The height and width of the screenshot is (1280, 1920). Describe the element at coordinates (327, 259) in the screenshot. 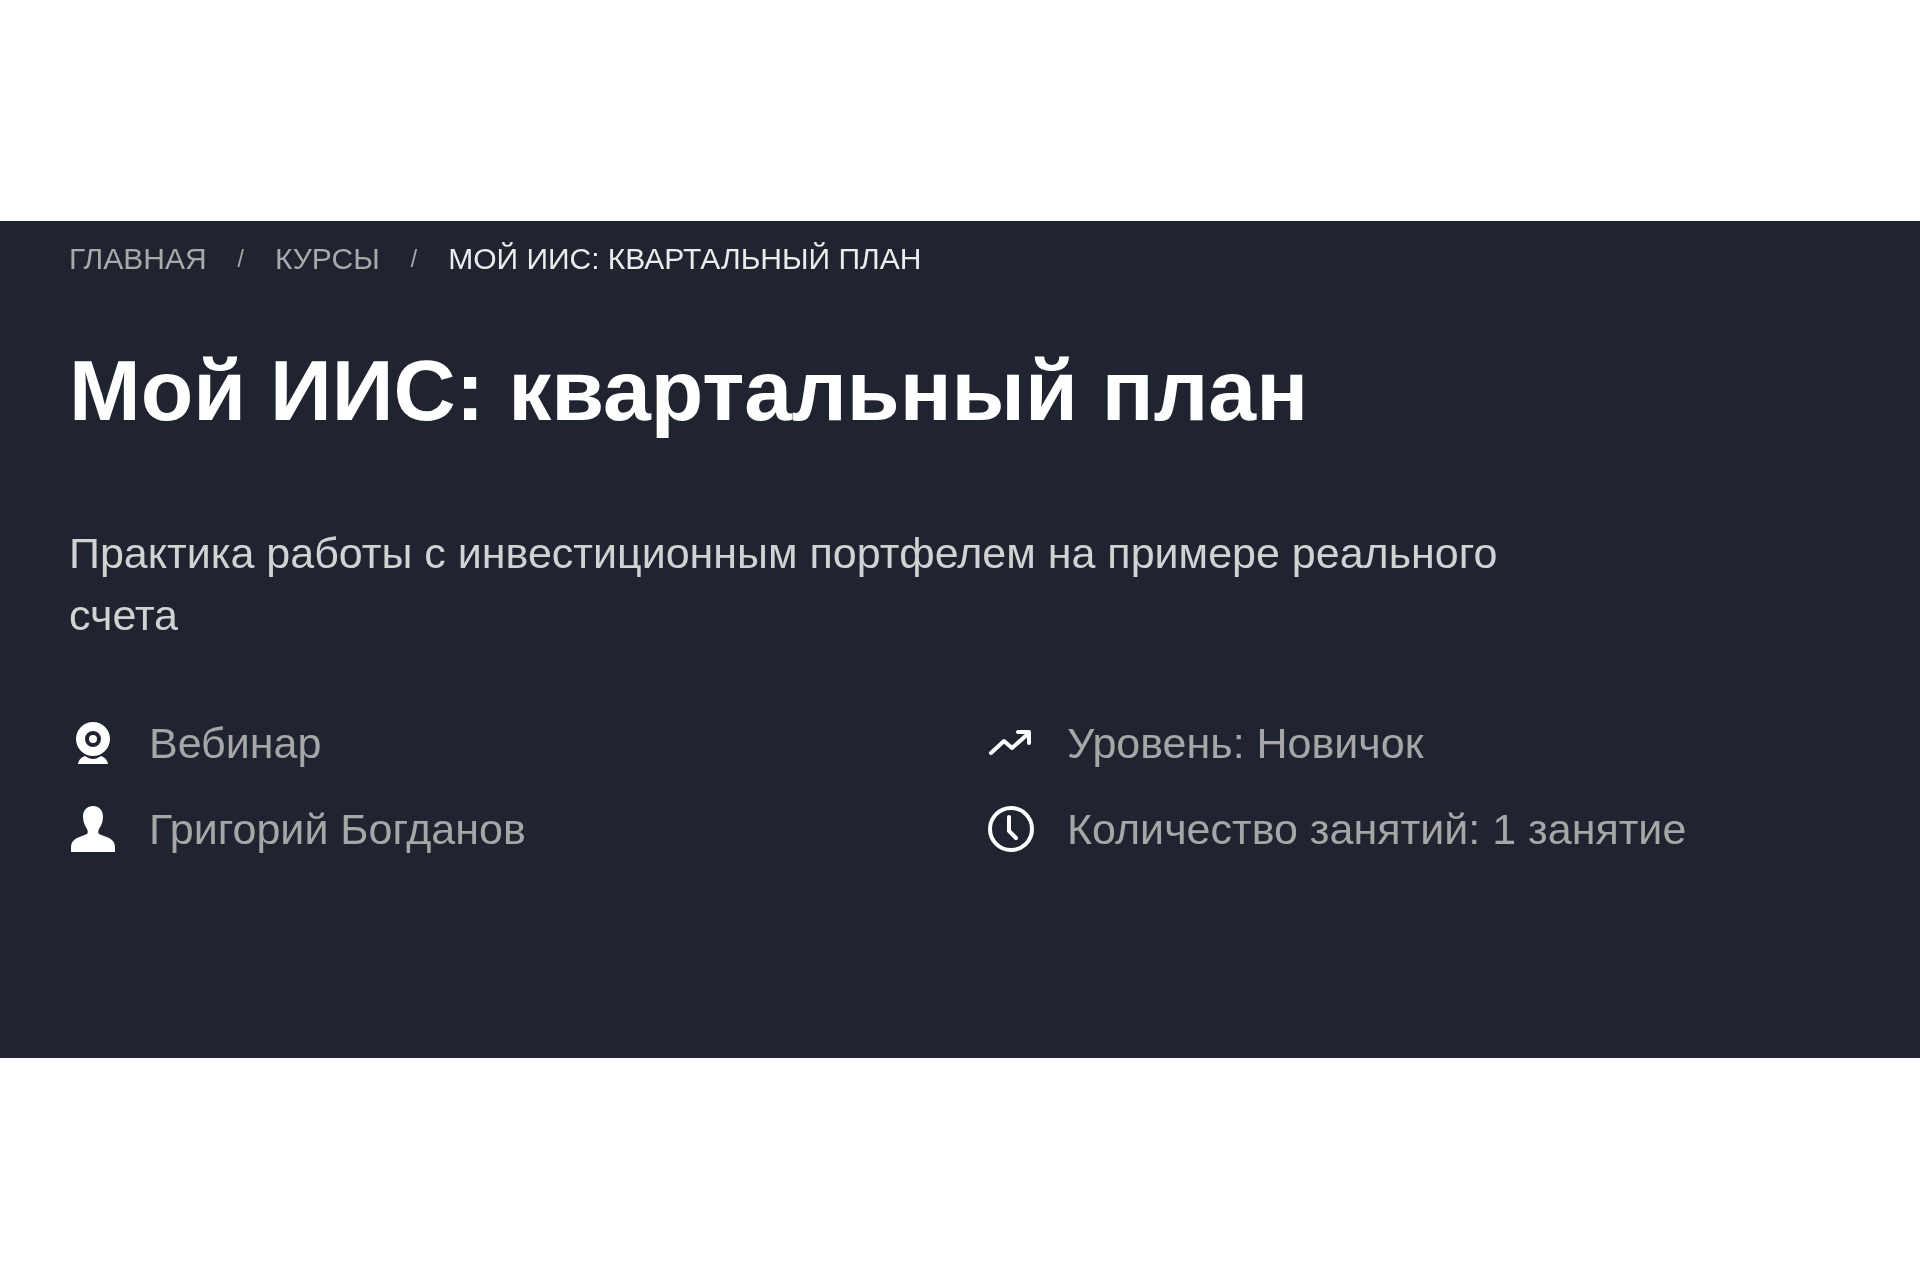

I see `breadcrumb-link: КУРСЫ` at that location.